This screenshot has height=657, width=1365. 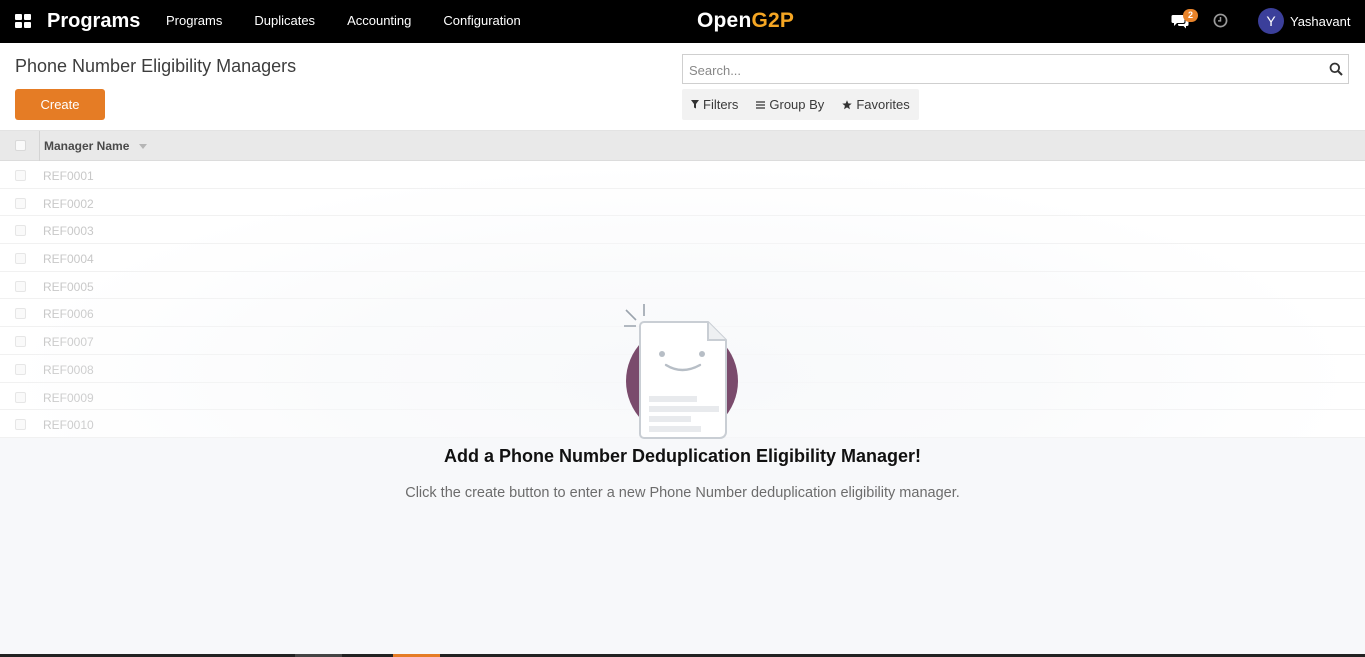 I want to click on messages-badge: 2, so click(x=1191, y=15).